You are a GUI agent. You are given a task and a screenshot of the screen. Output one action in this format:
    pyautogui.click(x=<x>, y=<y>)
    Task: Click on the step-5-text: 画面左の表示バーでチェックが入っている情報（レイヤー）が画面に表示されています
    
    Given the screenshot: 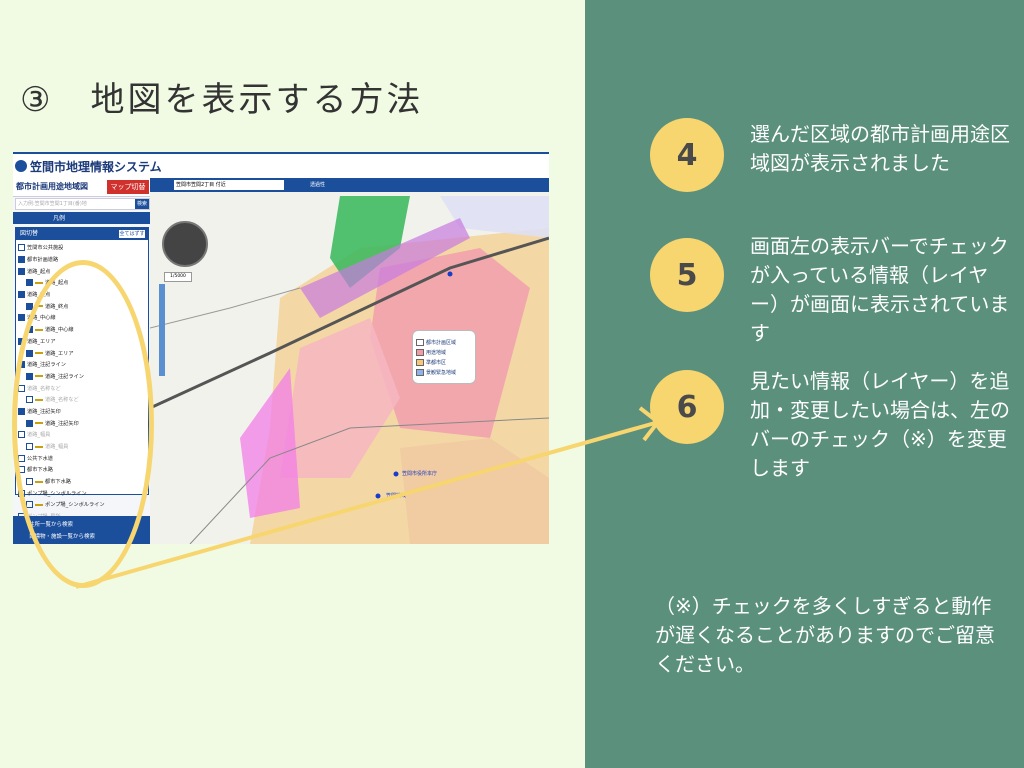 What is the action you would take?
    pyautogui.click(x=880, y=289)
    